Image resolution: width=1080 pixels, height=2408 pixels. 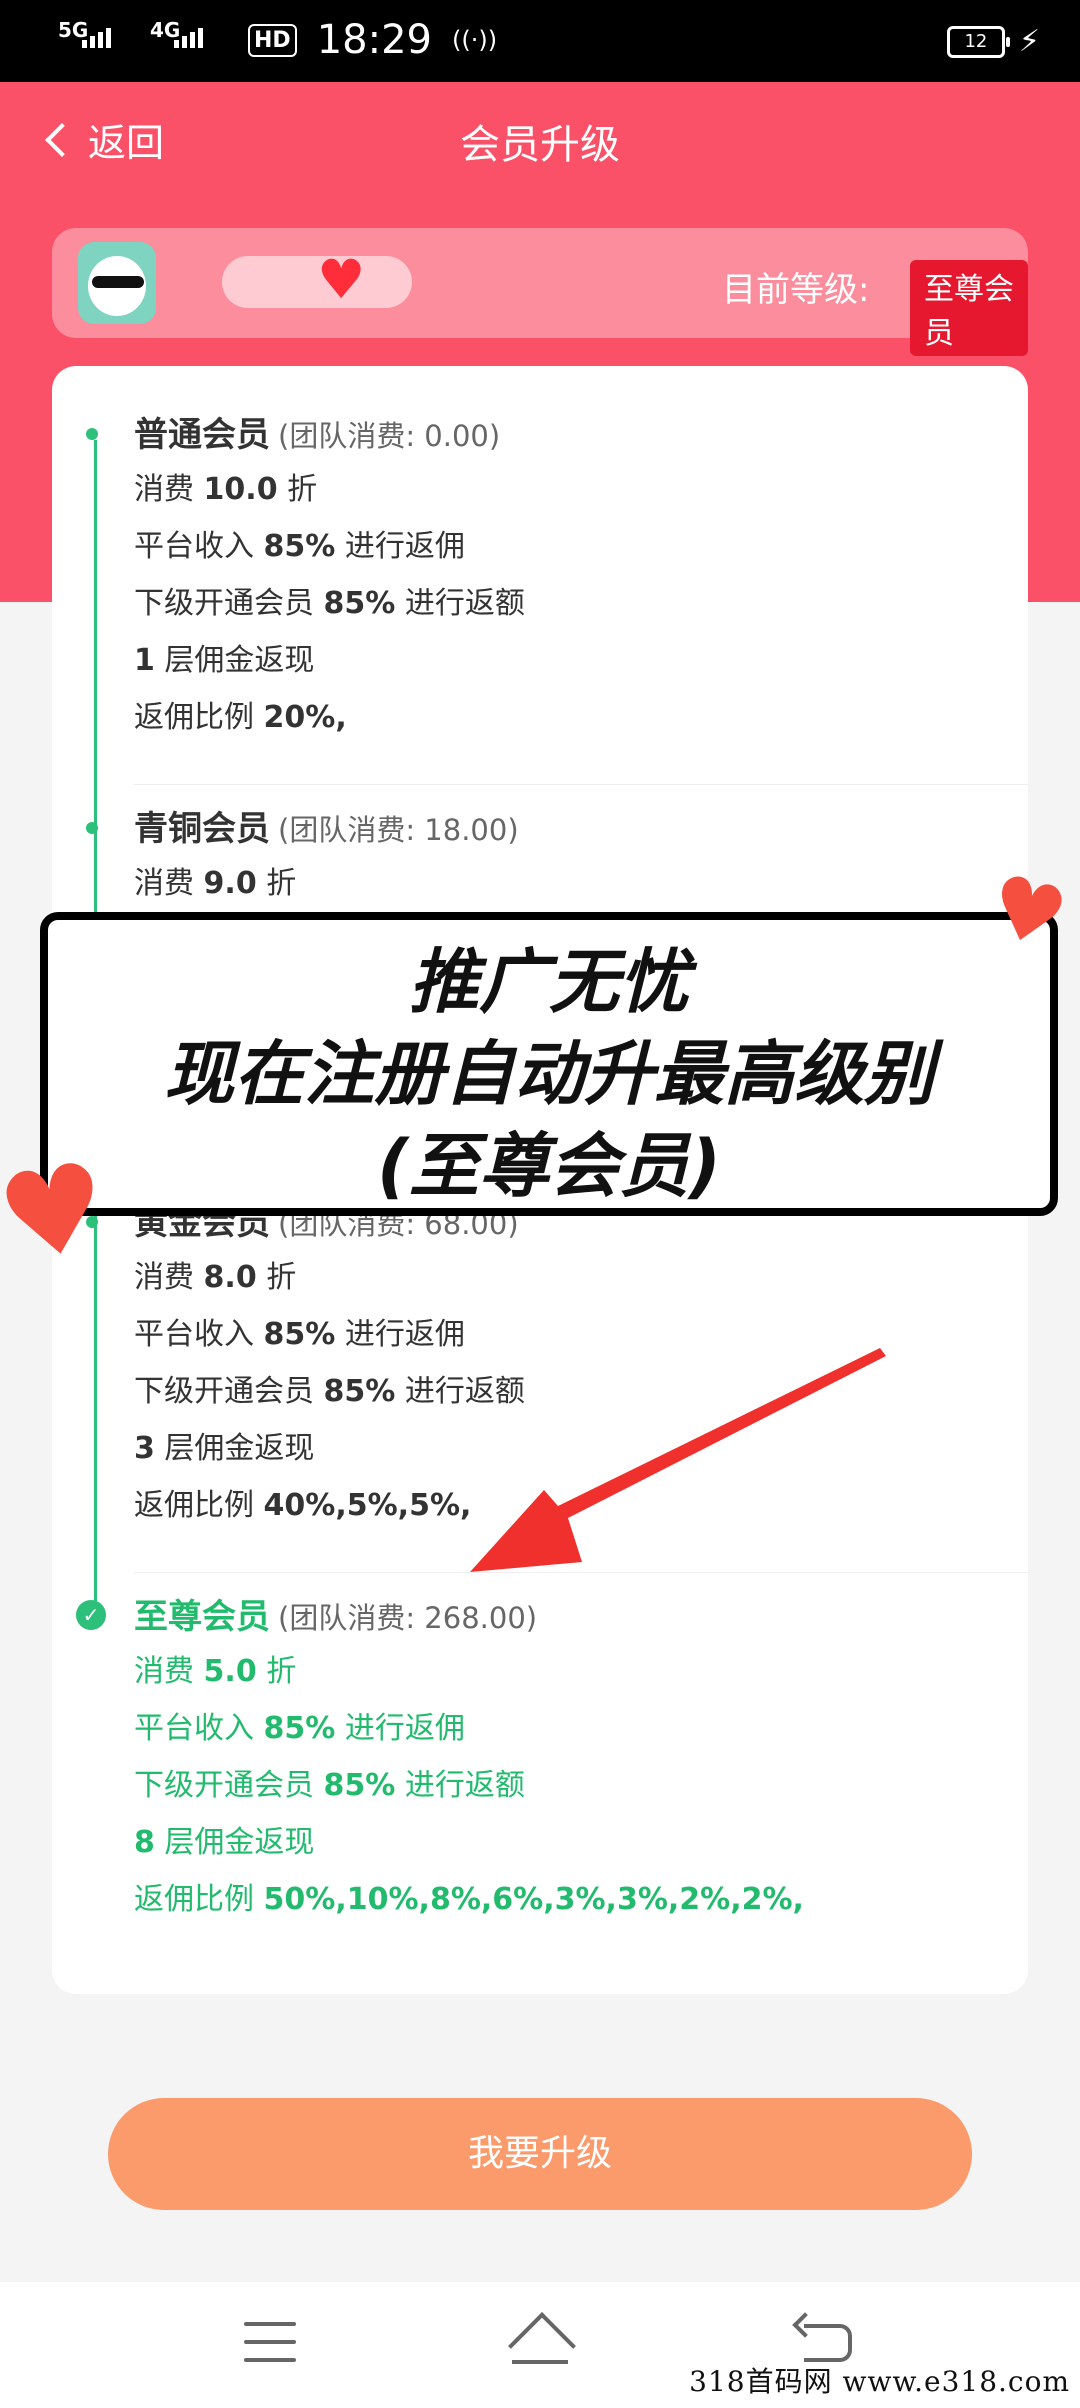 I want to click on arrow-annotation-icon, so click(x=678, y=1460).